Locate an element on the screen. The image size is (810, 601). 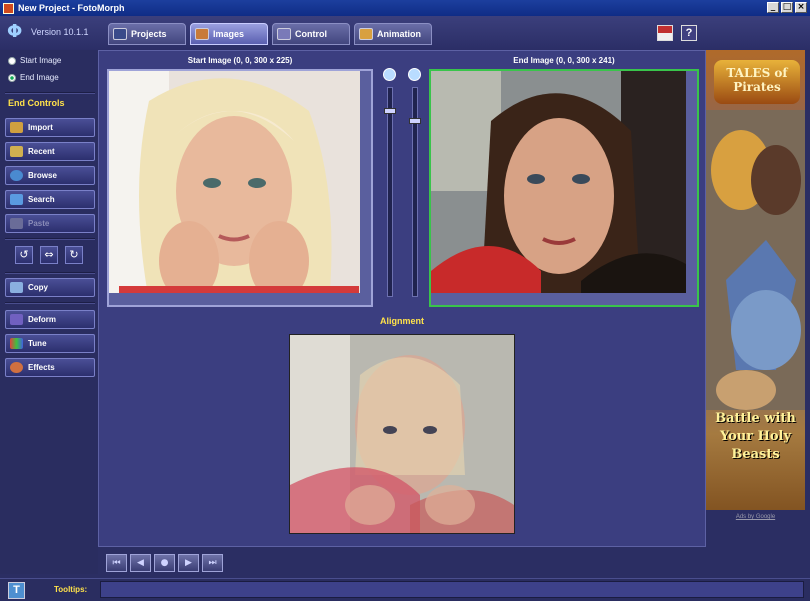
tab-animation: Animation is located at coordinates (393, 34).